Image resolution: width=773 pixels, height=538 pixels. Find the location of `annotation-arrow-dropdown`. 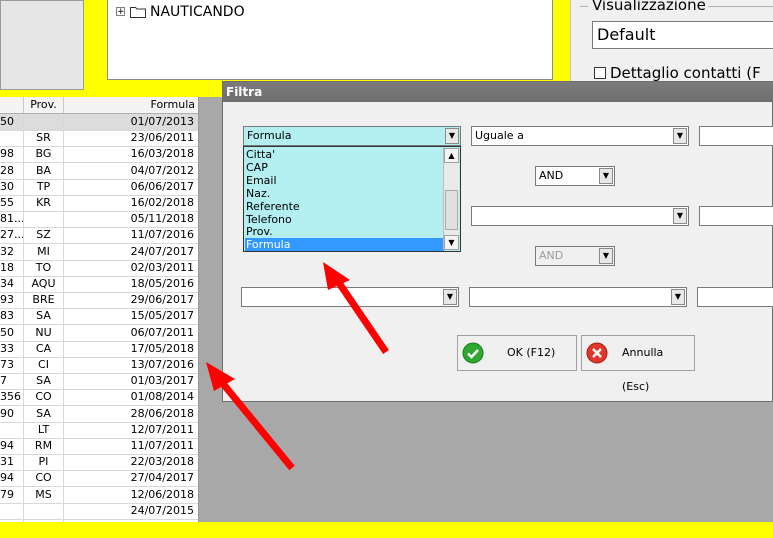

annotation-arrow-dropdown is located at coordinates (356, 308).